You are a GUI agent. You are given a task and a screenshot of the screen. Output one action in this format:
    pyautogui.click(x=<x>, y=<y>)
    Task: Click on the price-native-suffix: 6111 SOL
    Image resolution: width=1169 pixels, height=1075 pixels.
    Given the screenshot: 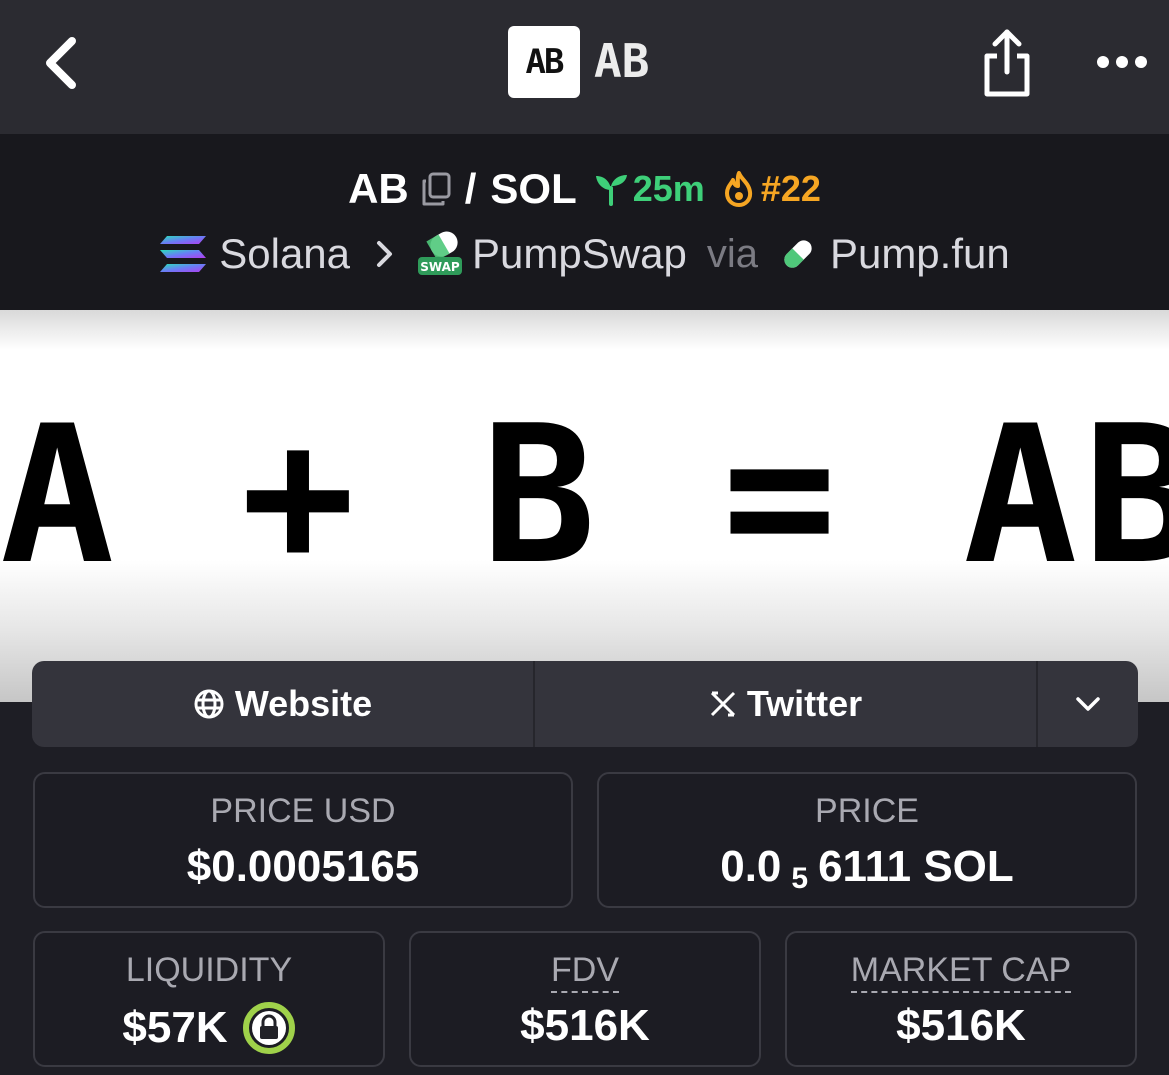 What is the action you would take?
    pyautogui.click(x=916, y=866)
    